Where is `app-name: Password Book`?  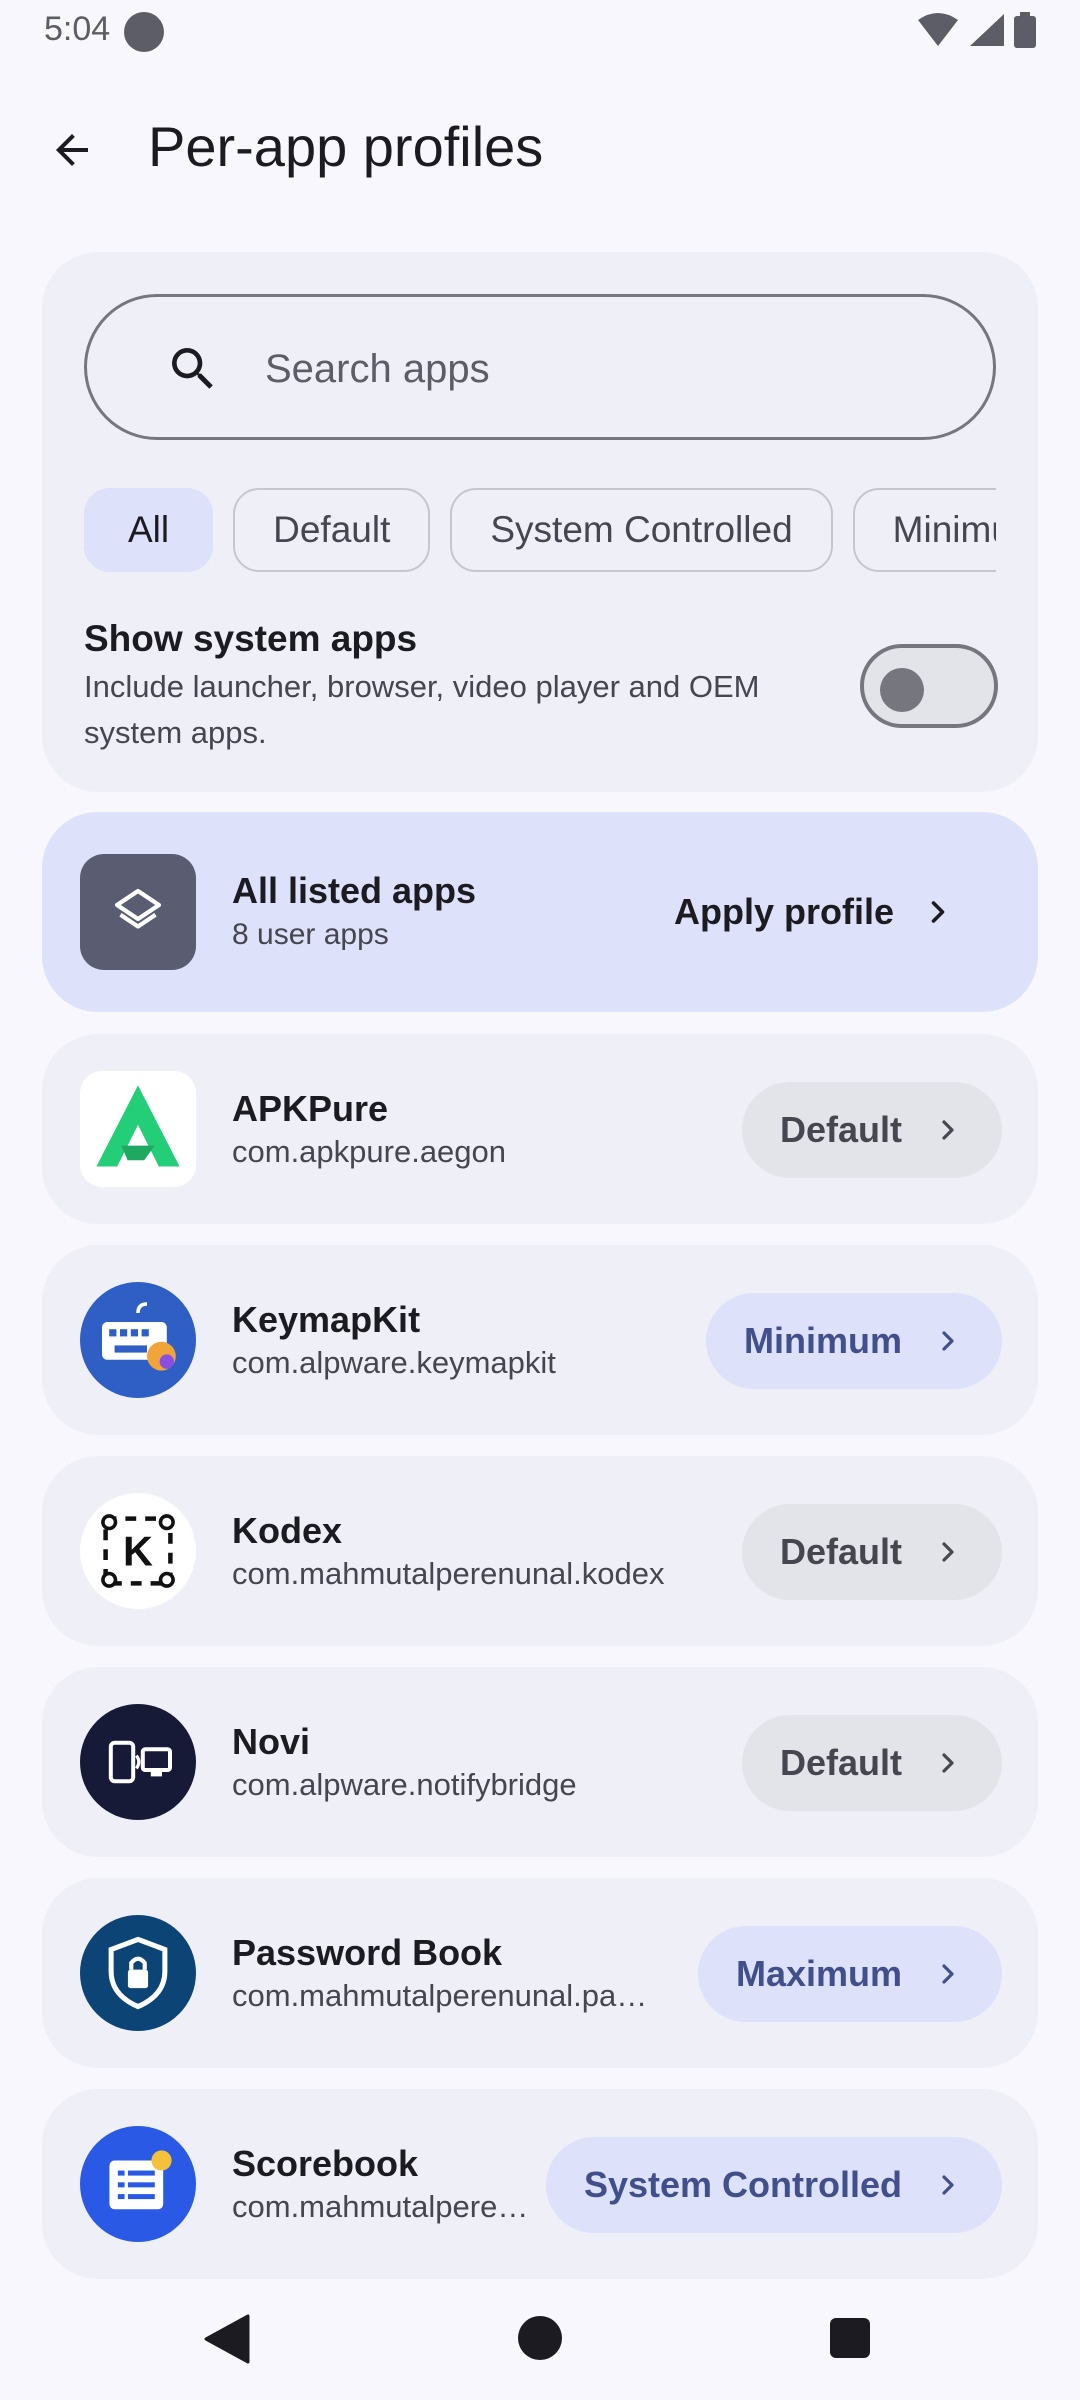
app-name: Password Book is located at coordinates (367, 1952).